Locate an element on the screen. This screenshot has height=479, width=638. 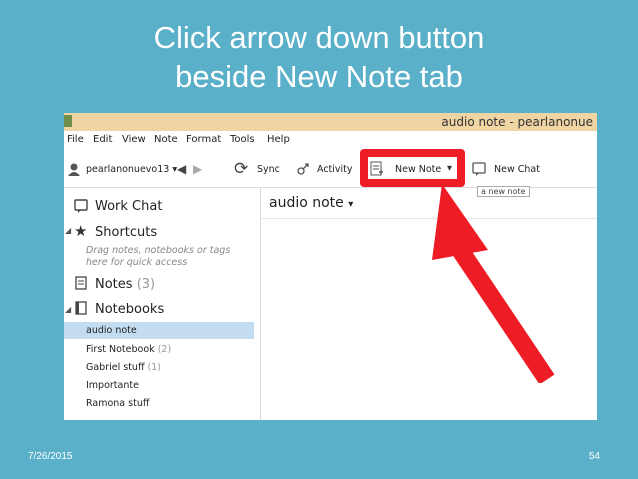
menu-view: View is located at coordinates (134, 139).